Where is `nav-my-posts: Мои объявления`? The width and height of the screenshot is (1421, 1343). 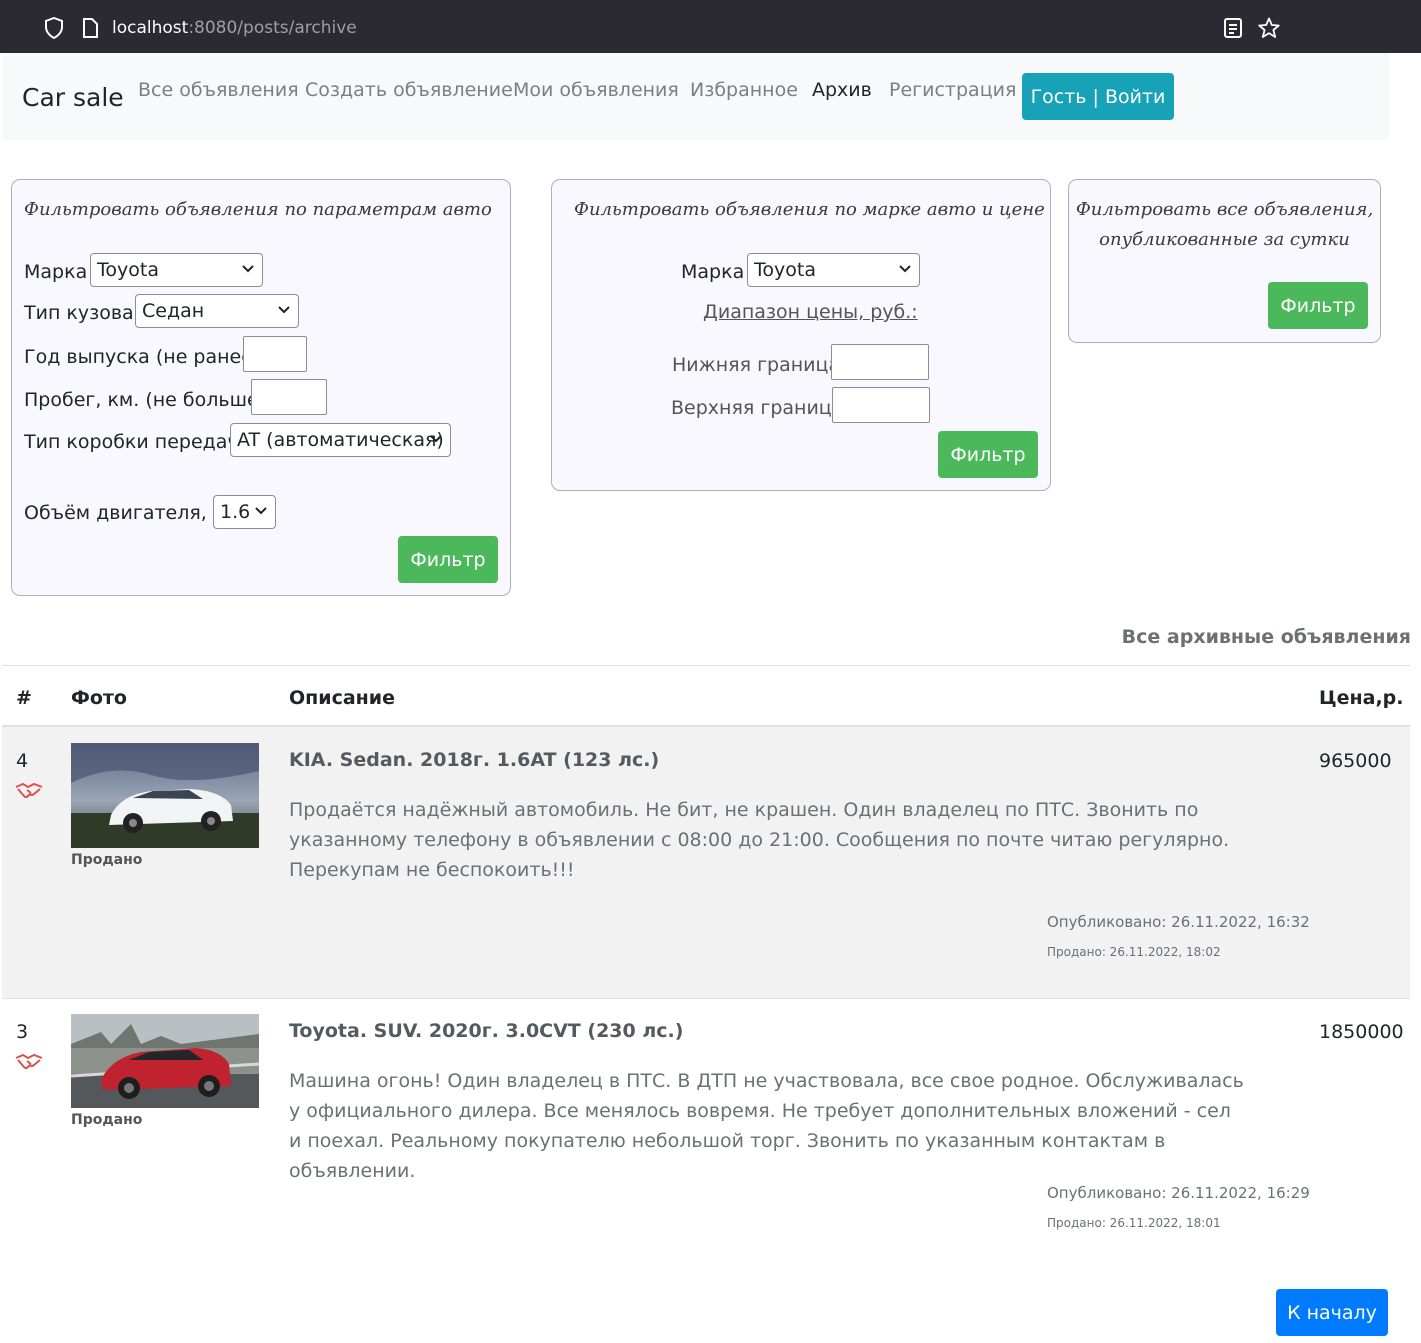 nav-my-posts: Мои объявления is located at coordinates (596, 90).